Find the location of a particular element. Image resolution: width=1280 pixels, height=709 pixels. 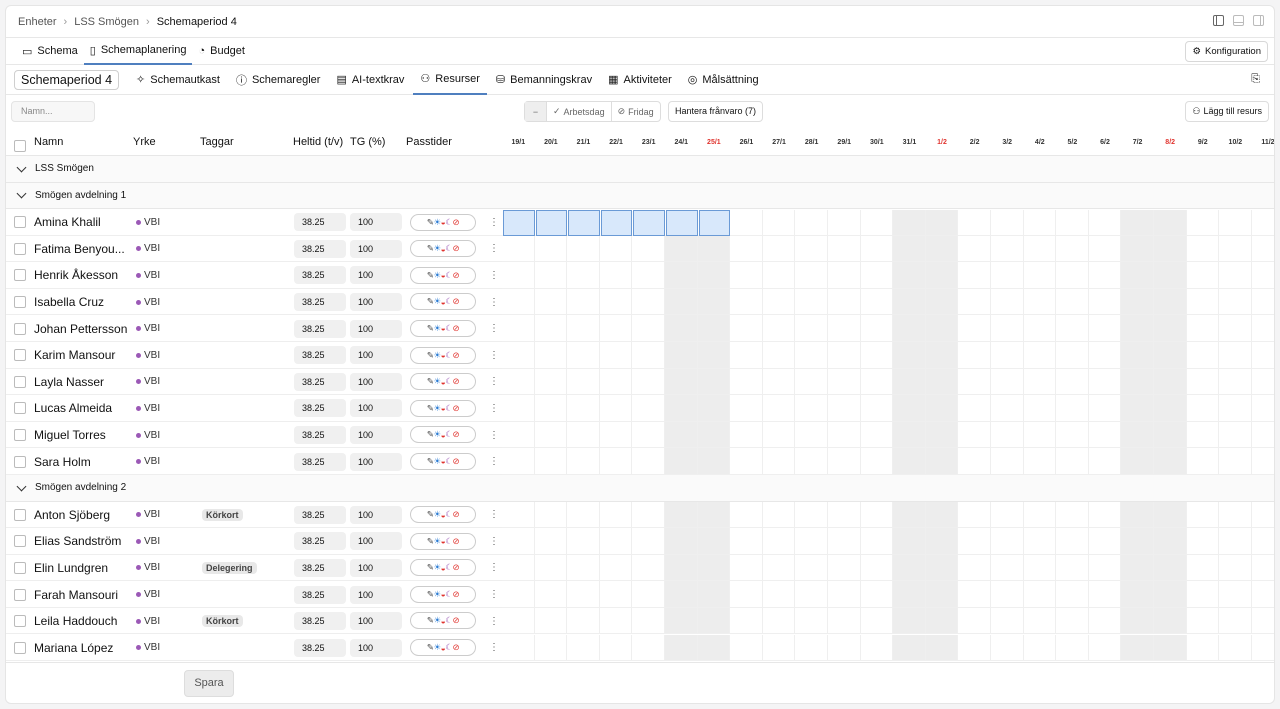

col-namn: Namn is located at coordinates (48, 142).